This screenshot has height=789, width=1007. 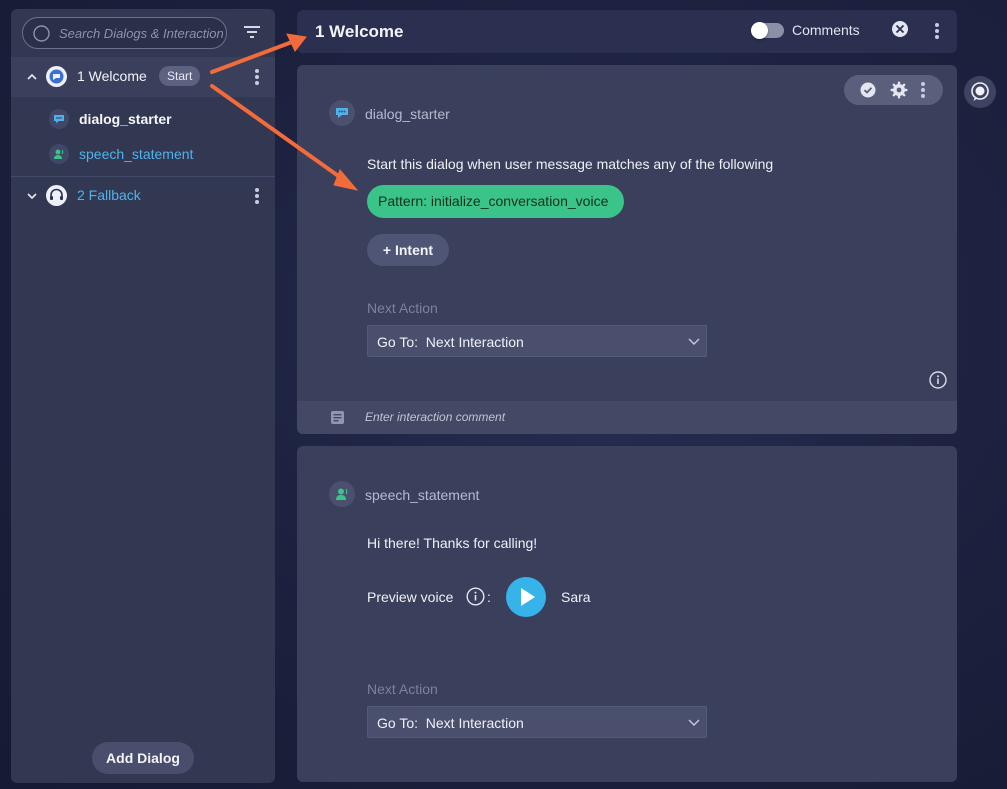 I want to click on interaction-label: speech_statement, so click(x=136, y=154).